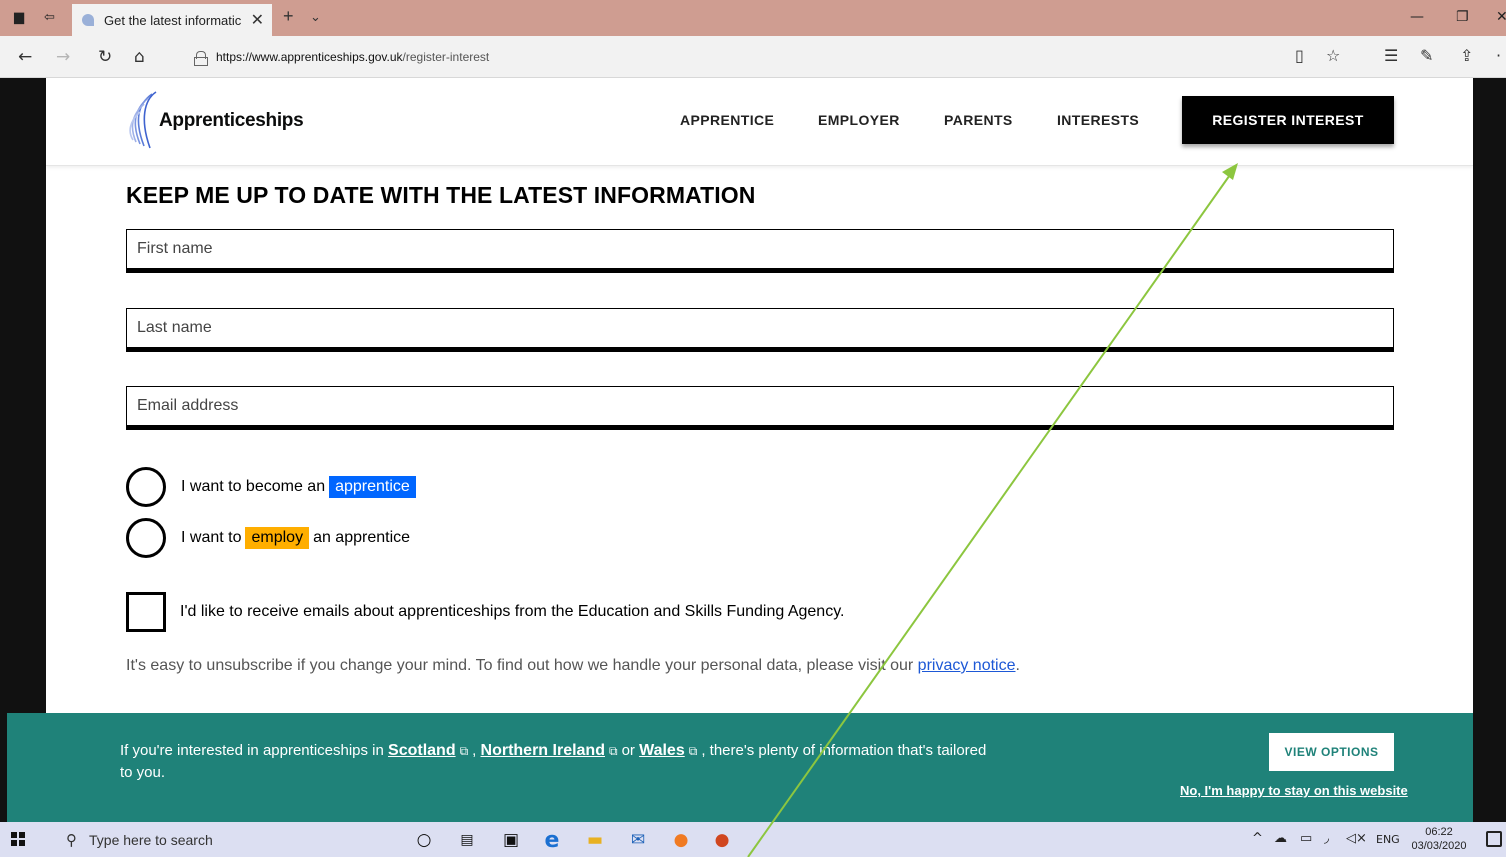 This screenshot has height=857, width=1506. Describe the element at coordinates (681, 840) in the screenshot. I see `maps-app-icon: ●` at that location.